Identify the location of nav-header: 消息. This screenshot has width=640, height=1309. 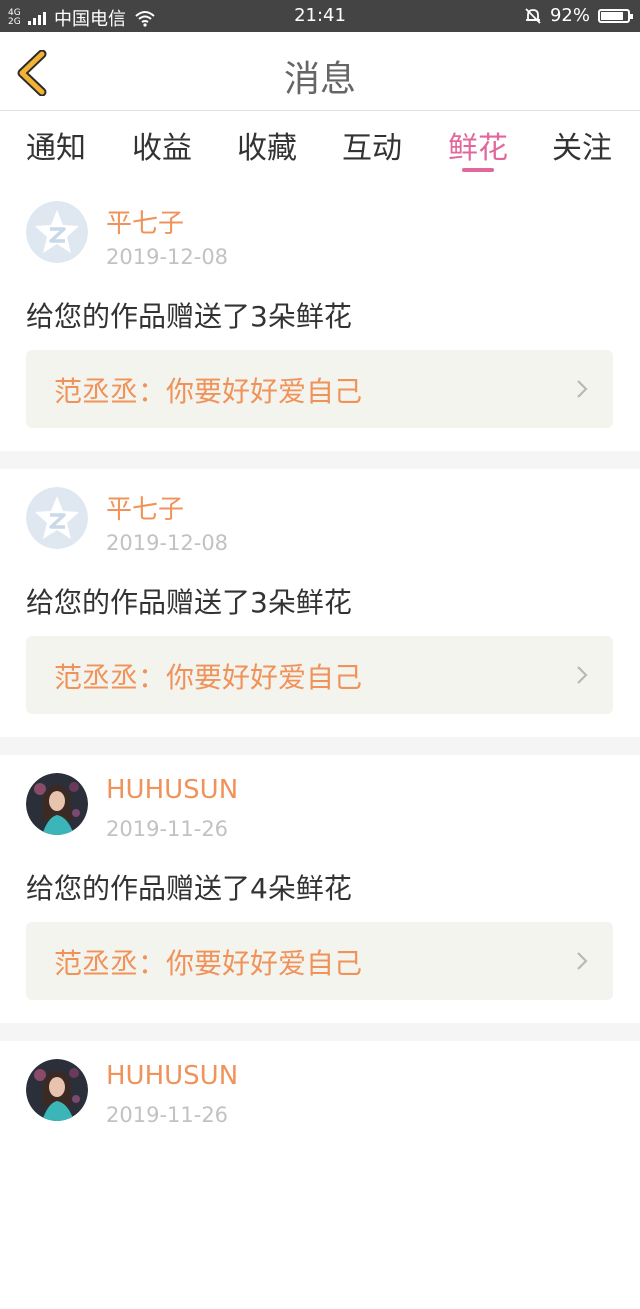
(320, 71).